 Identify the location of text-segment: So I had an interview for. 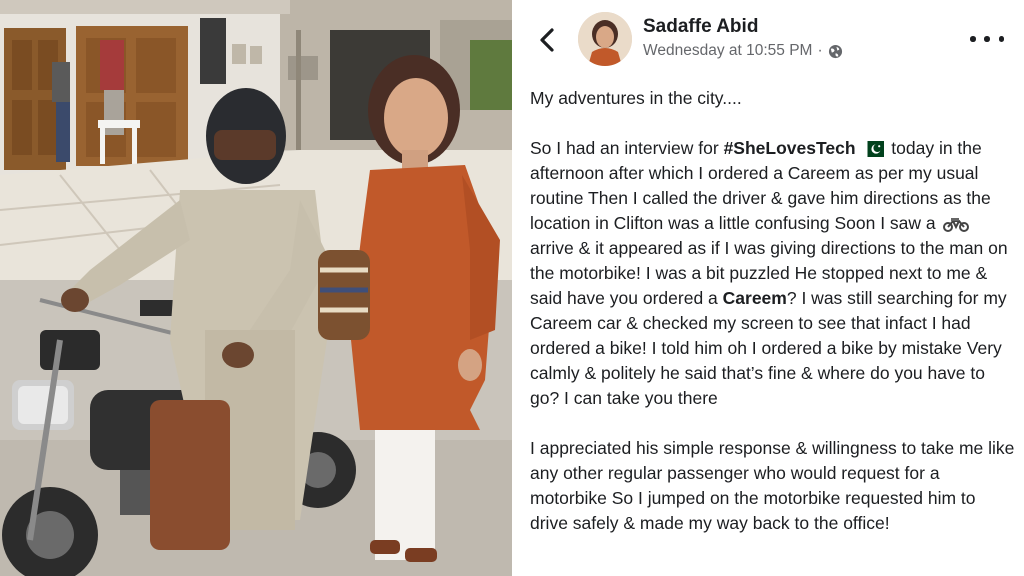
(627, 148).